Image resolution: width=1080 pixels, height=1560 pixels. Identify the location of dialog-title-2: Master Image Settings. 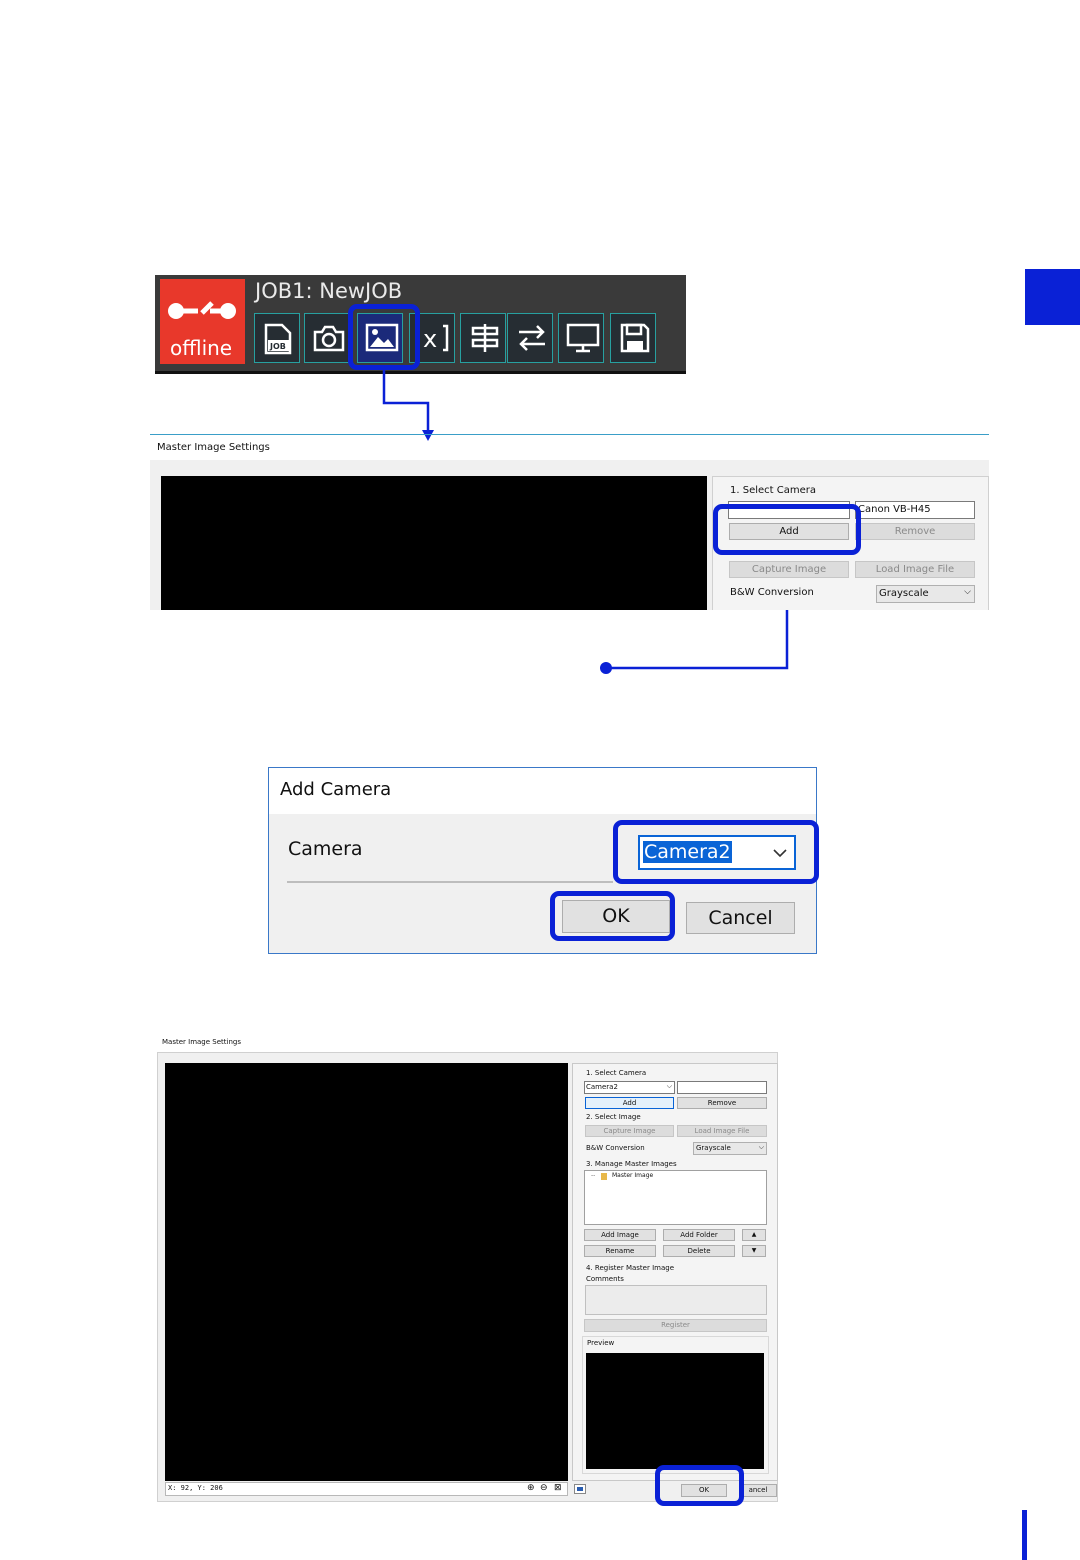
(201, 1042).